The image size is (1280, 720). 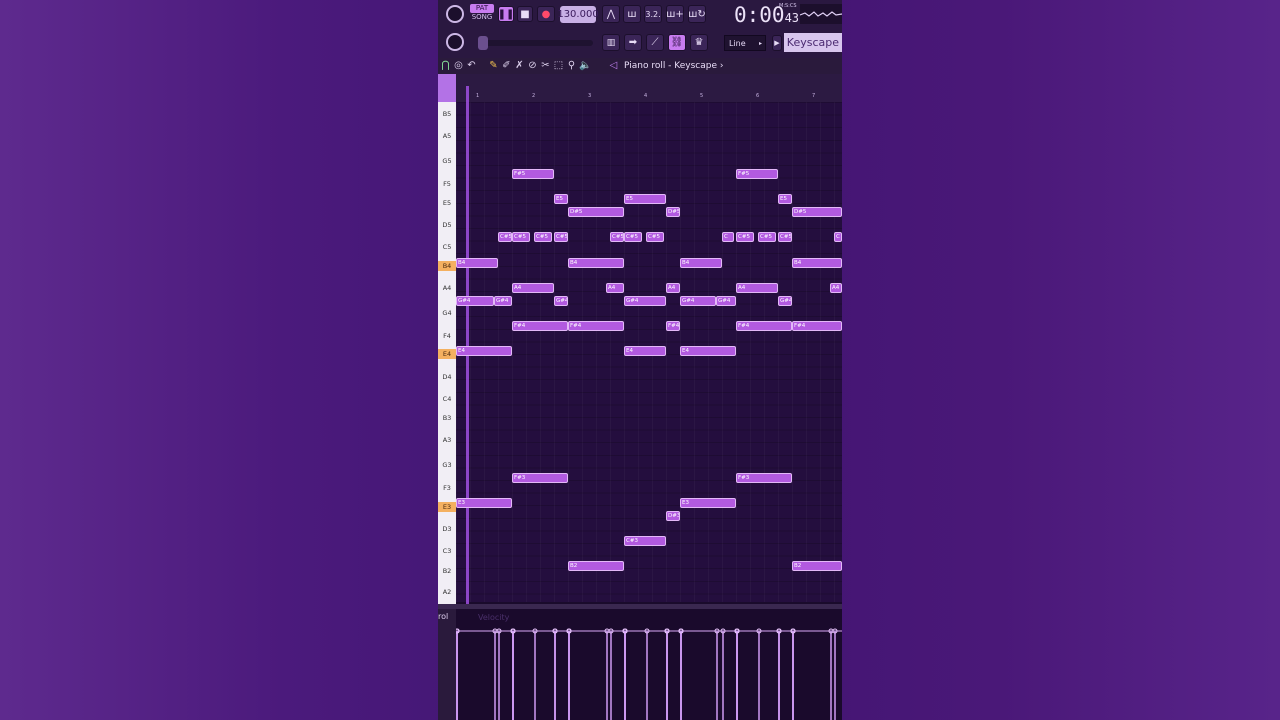 I want to click on key-label: A2, so click(x=447, y=592).